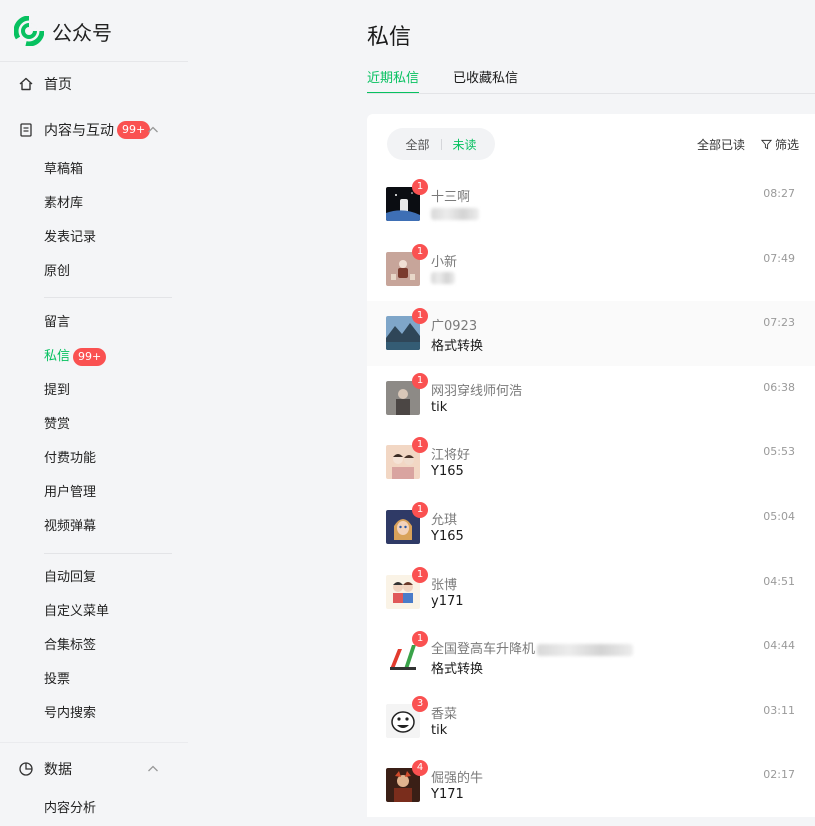  I want to click on sender-name: 全国登高车升降机, so click(532, 648).